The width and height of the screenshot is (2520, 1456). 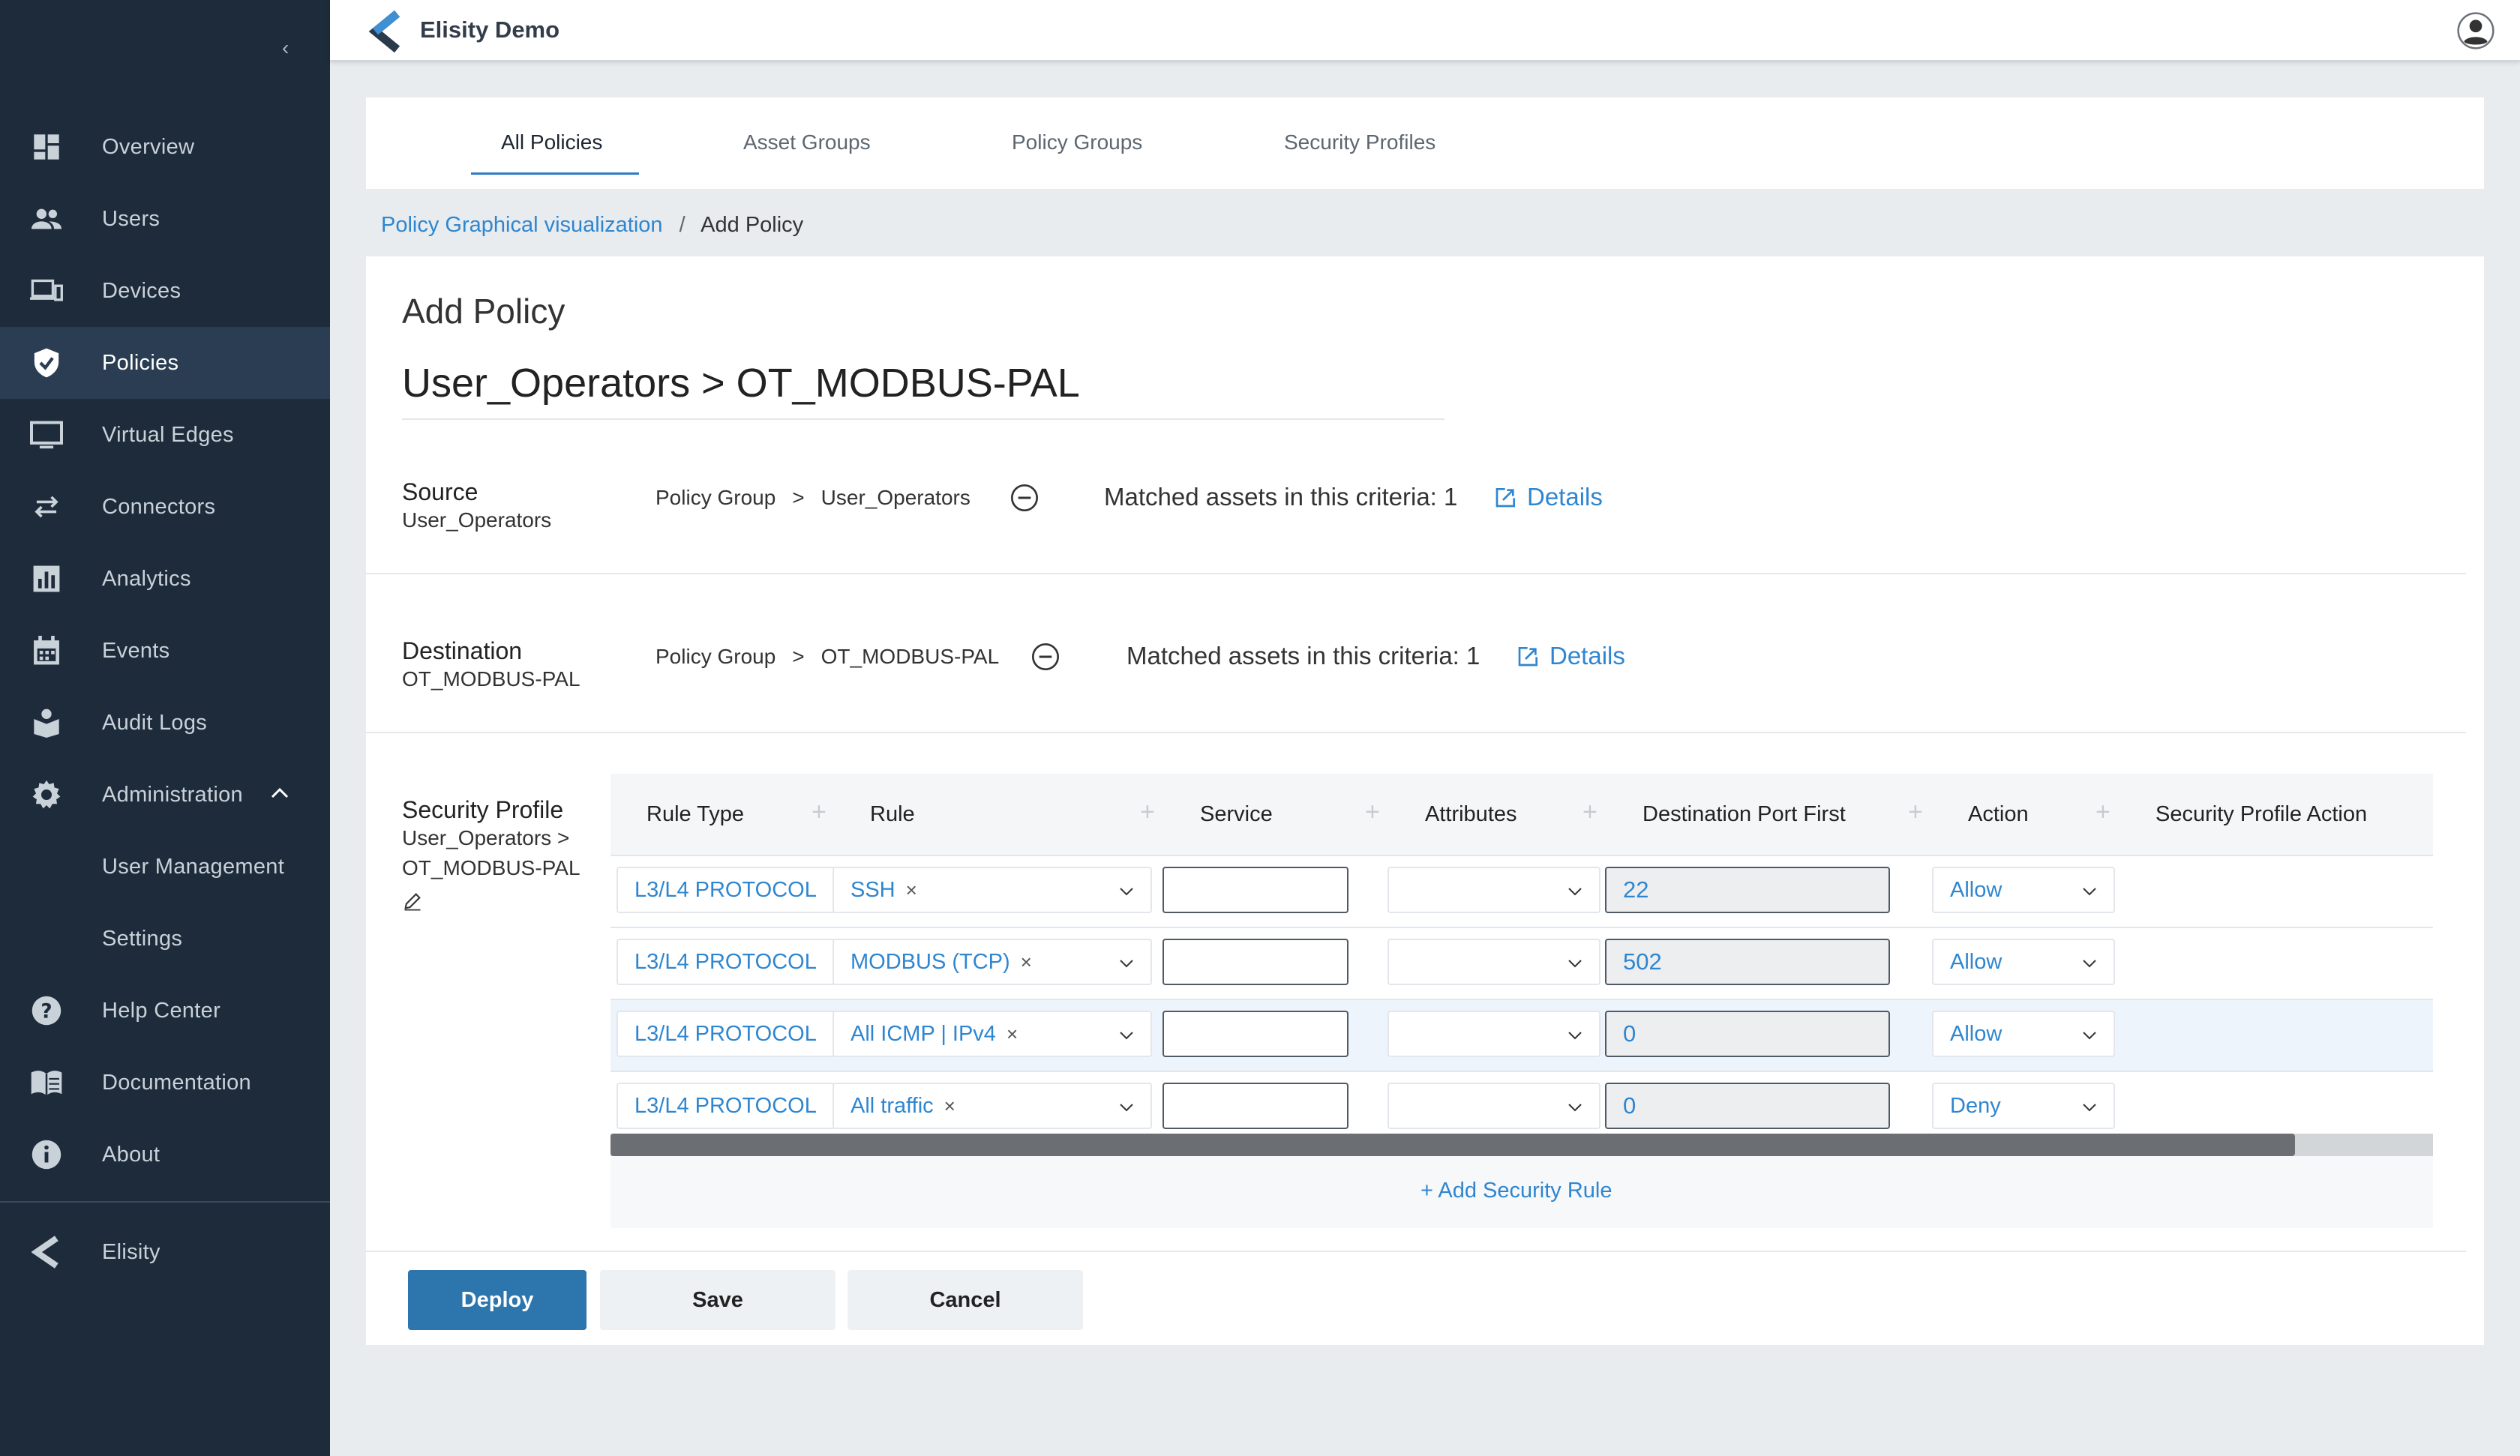 I want to click on rule-select: All traffic ×, so click(x=992, y=1106).